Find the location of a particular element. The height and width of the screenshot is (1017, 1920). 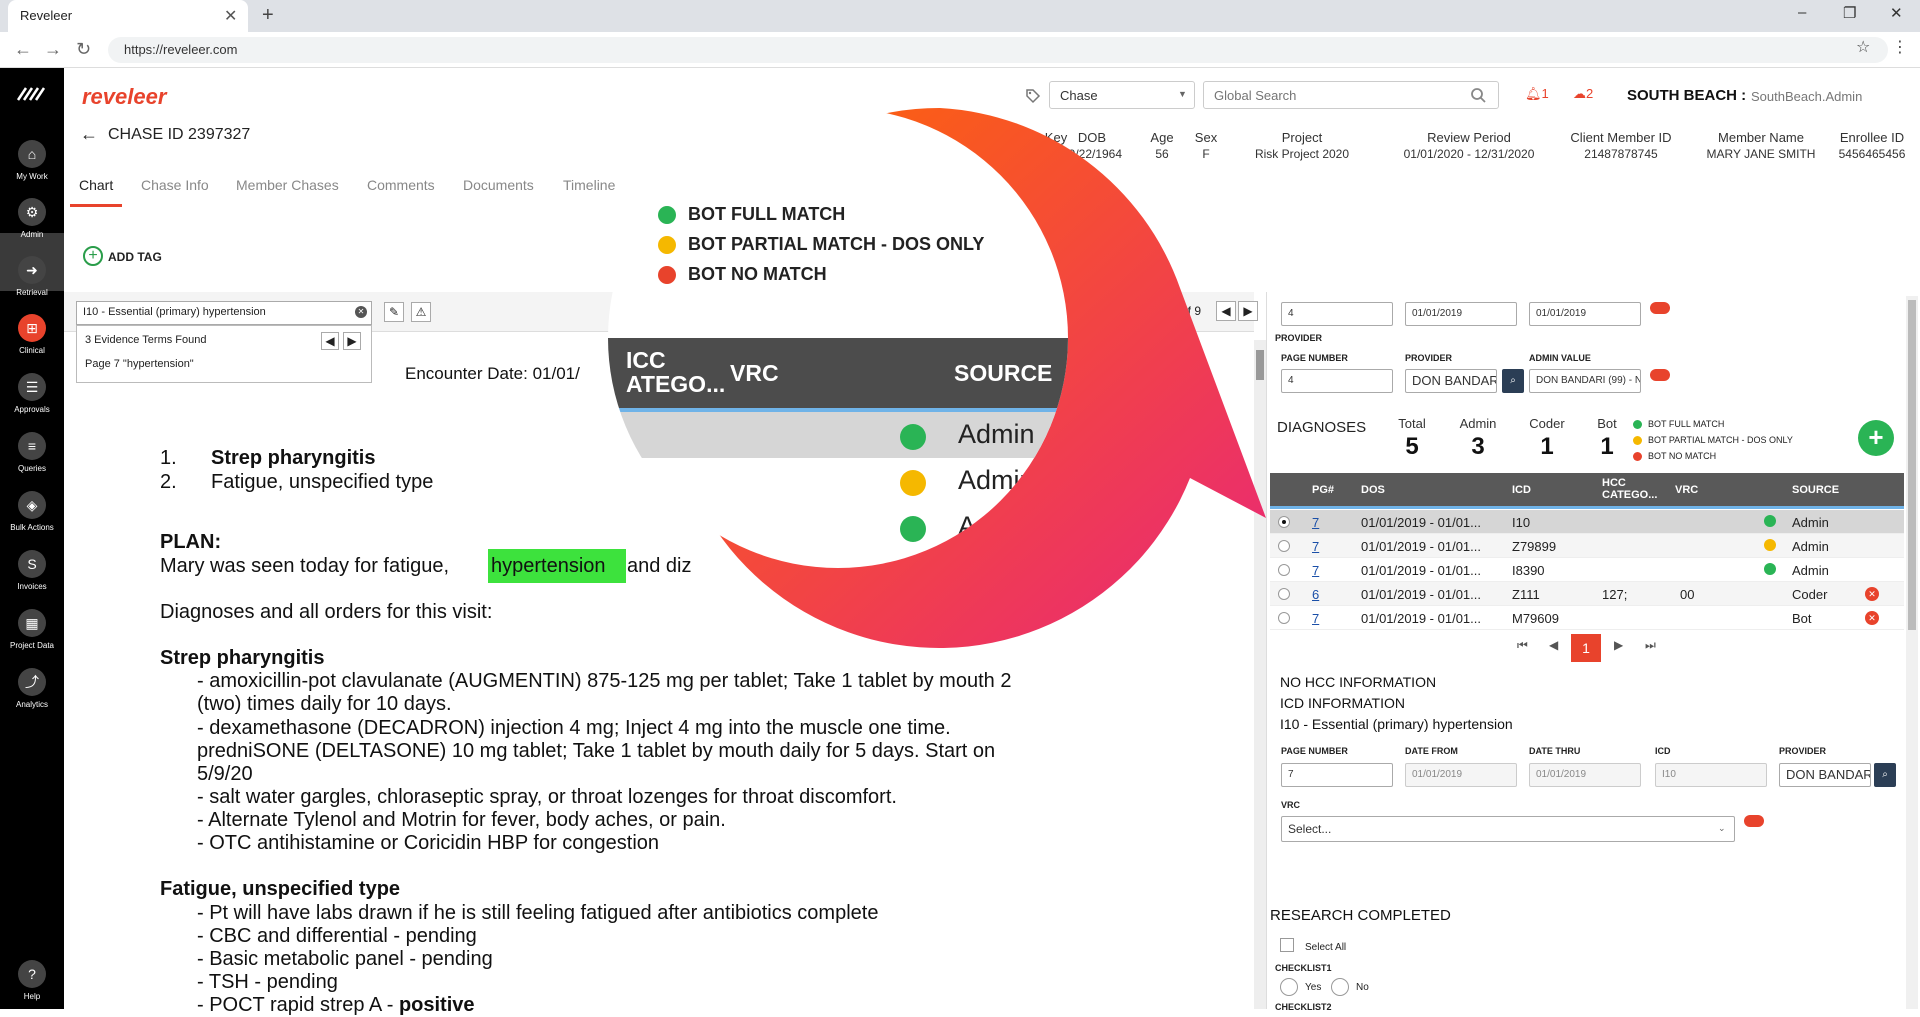

clear-search-icon: ✕ is located at coordinates (361, 312).